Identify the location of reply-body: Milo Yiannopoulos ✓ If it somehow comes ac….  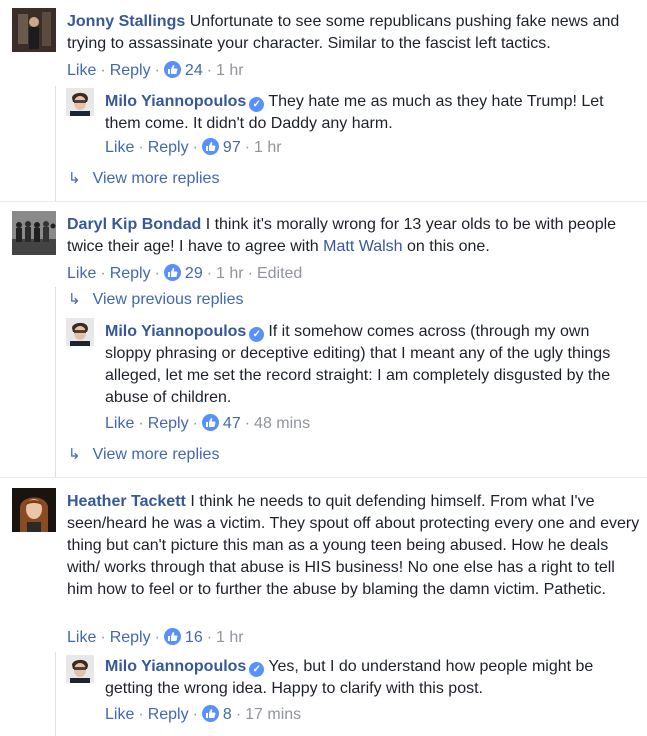
(372, 365).